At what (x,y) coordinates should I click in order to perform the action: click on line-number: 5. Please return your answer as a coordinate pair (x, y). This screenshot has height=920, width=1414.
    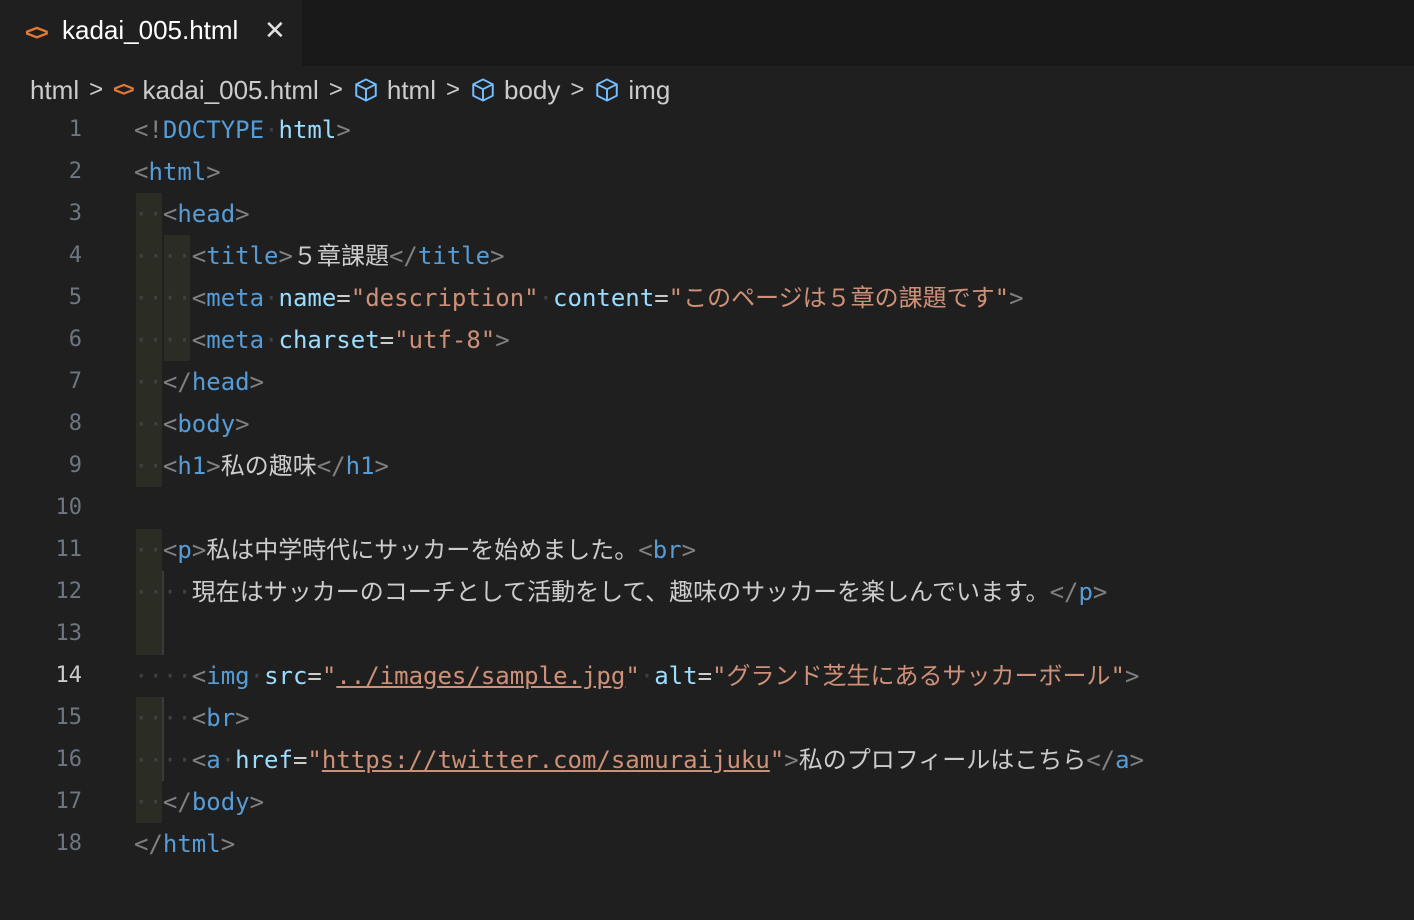
    Looking at the image, I should click on (75, 297).